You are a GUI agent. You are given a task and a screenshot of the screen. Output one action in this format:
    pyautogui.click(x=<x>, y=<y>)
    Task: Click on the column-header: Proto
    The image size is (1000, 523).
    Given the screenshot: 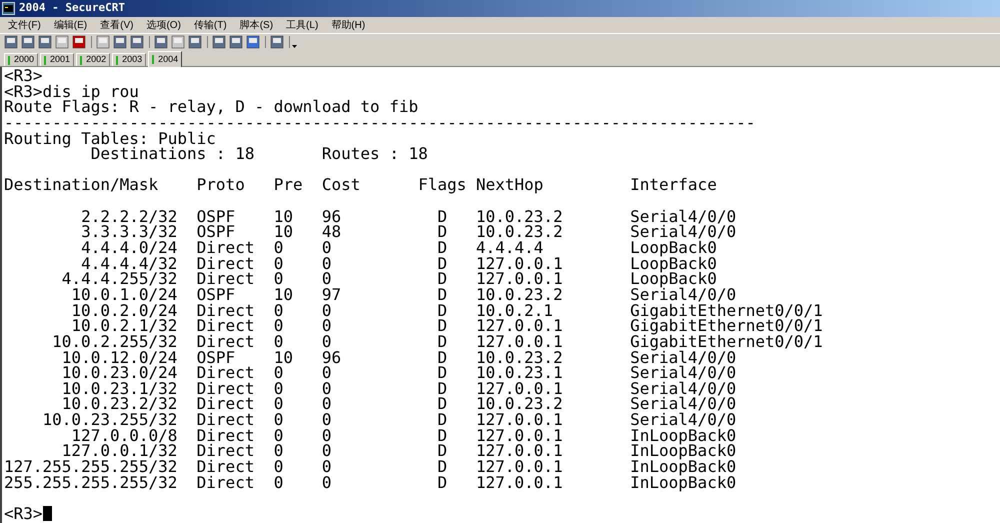 What is the action you would take?
    pyautogui.click(x=220, y=184)
    